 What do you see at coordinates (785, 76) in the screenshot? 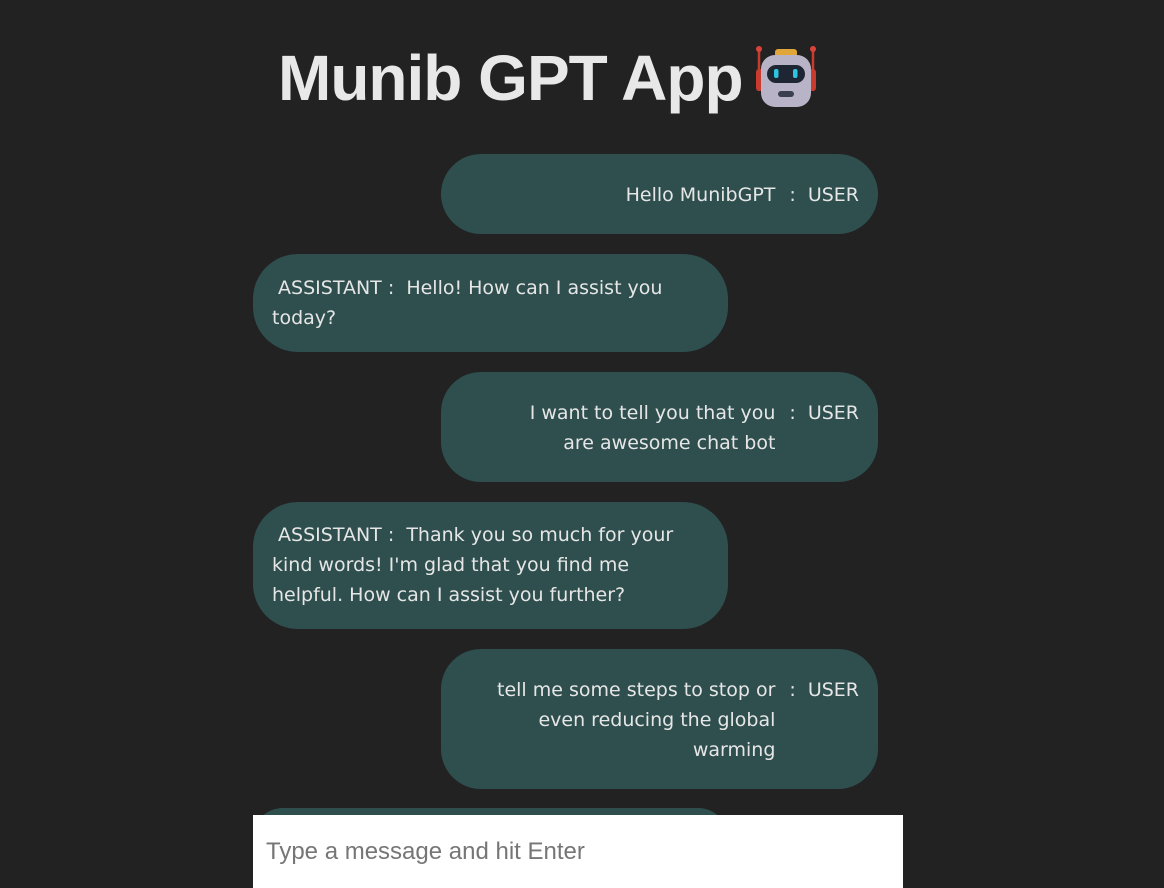
I see `robot-icon` at bounding box center [785, 76].